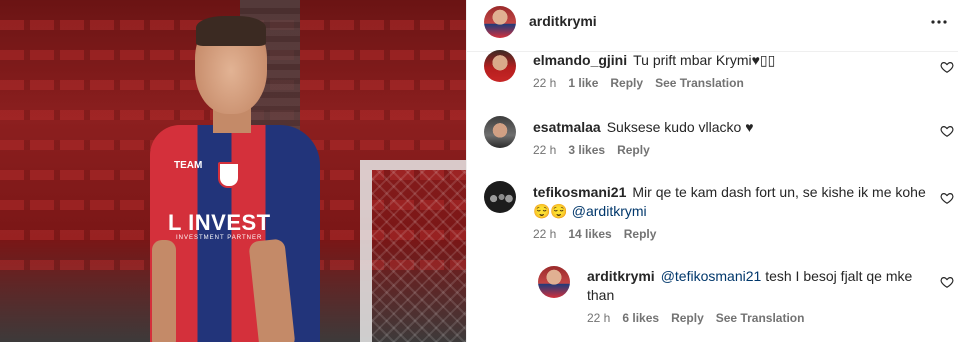  What do you see at coordinates (586, 150) in the screenshot?
I see `comment-likes: 3 likes` at bounding box center [586, 150].